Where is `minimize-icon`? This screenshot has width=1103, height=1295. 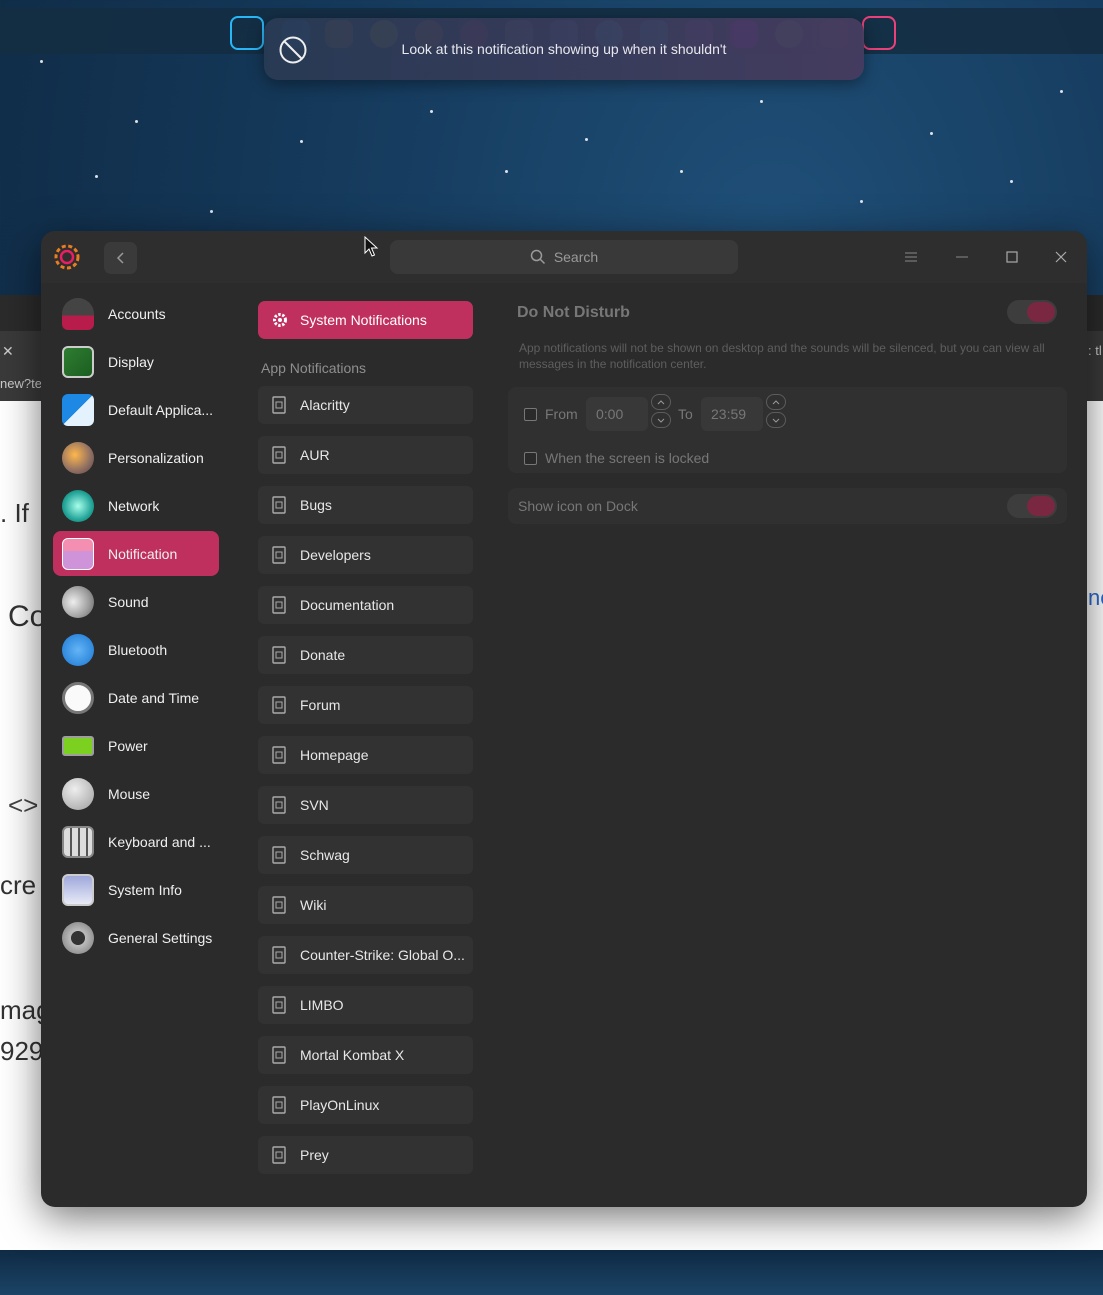 minimize-icon is located at coordinates (962, 257).